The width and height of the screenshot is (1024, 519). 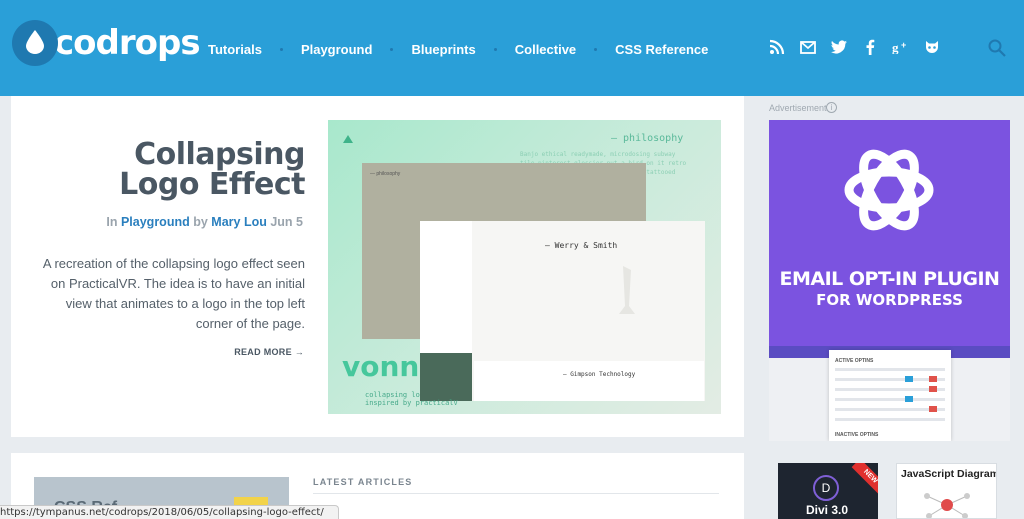 I want to click on facebook-icon, so click(x=870, y=47).